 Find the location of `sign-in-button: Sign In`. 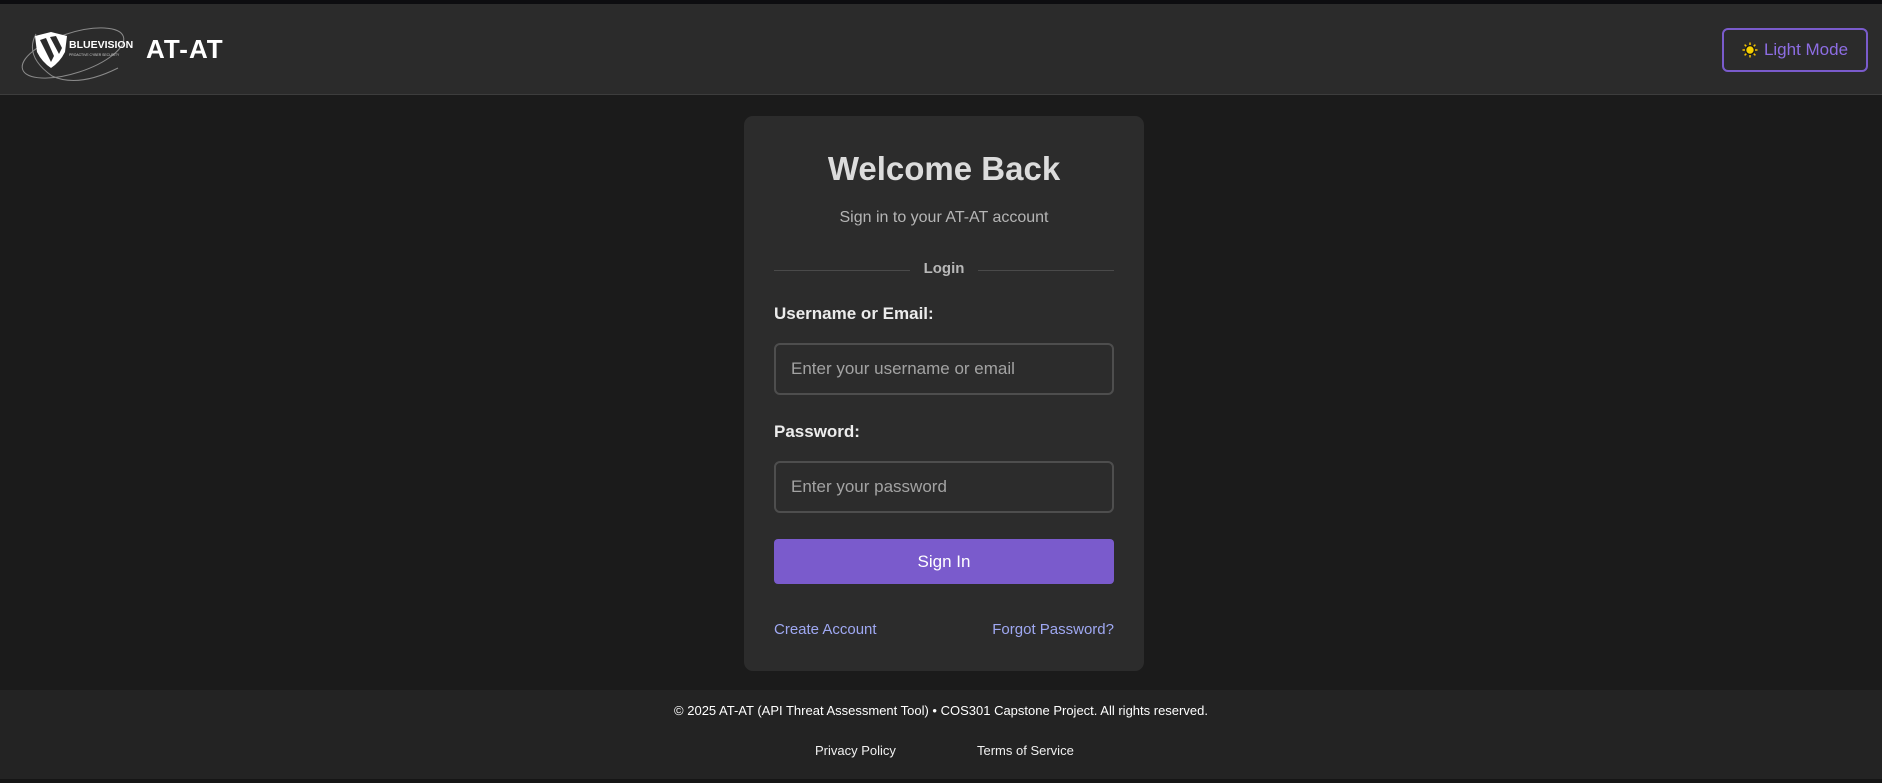

sign-in-button: Sign In is located at coordinates (944, 561).